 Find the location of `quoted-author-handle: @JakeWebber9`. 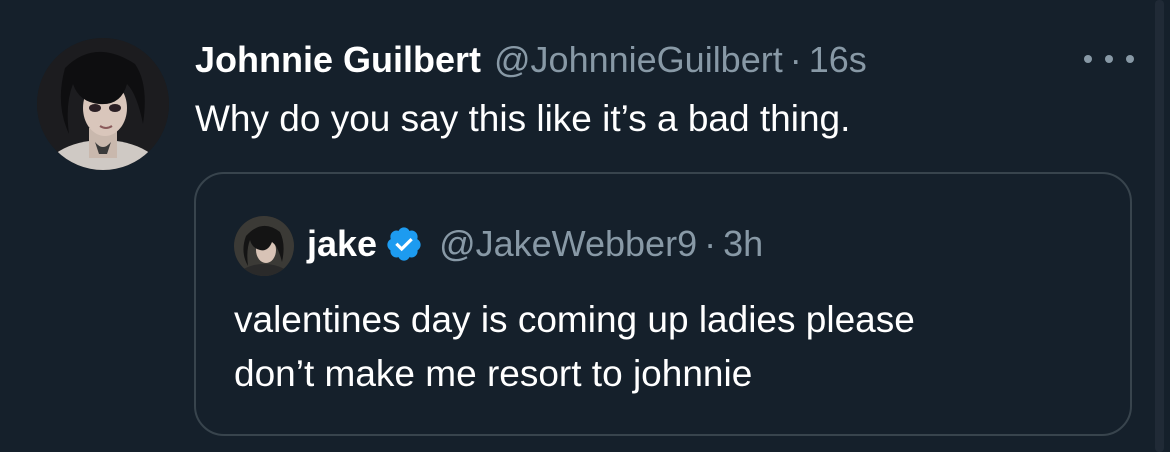

quoted-author-handle: @JakeWebber9 is located at coordinates (568, 244).